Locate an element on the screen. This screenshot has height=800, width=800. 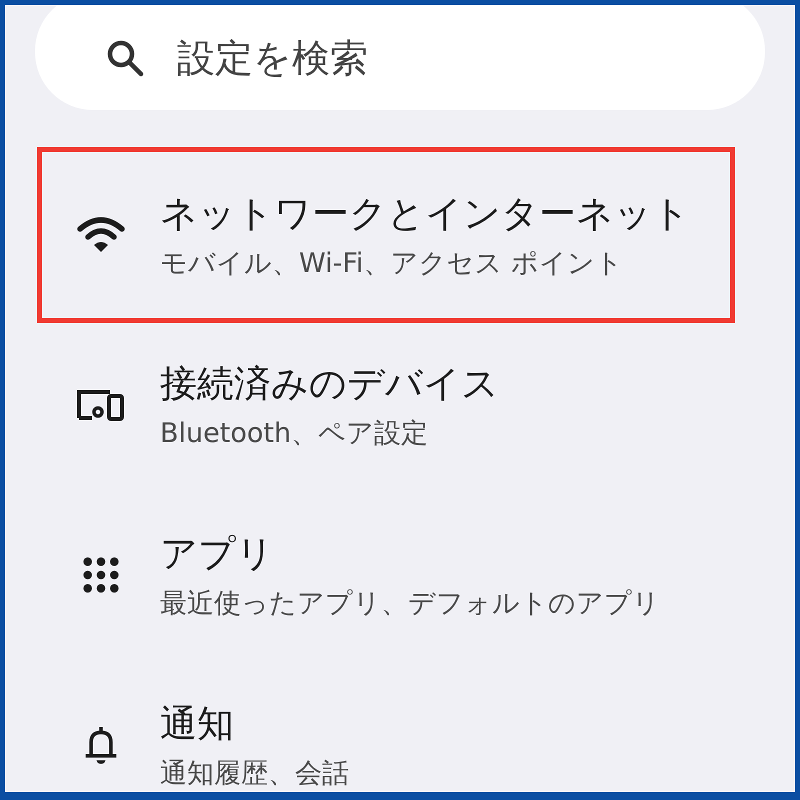
item-title: 通知 is located at coordinates (197, 724).